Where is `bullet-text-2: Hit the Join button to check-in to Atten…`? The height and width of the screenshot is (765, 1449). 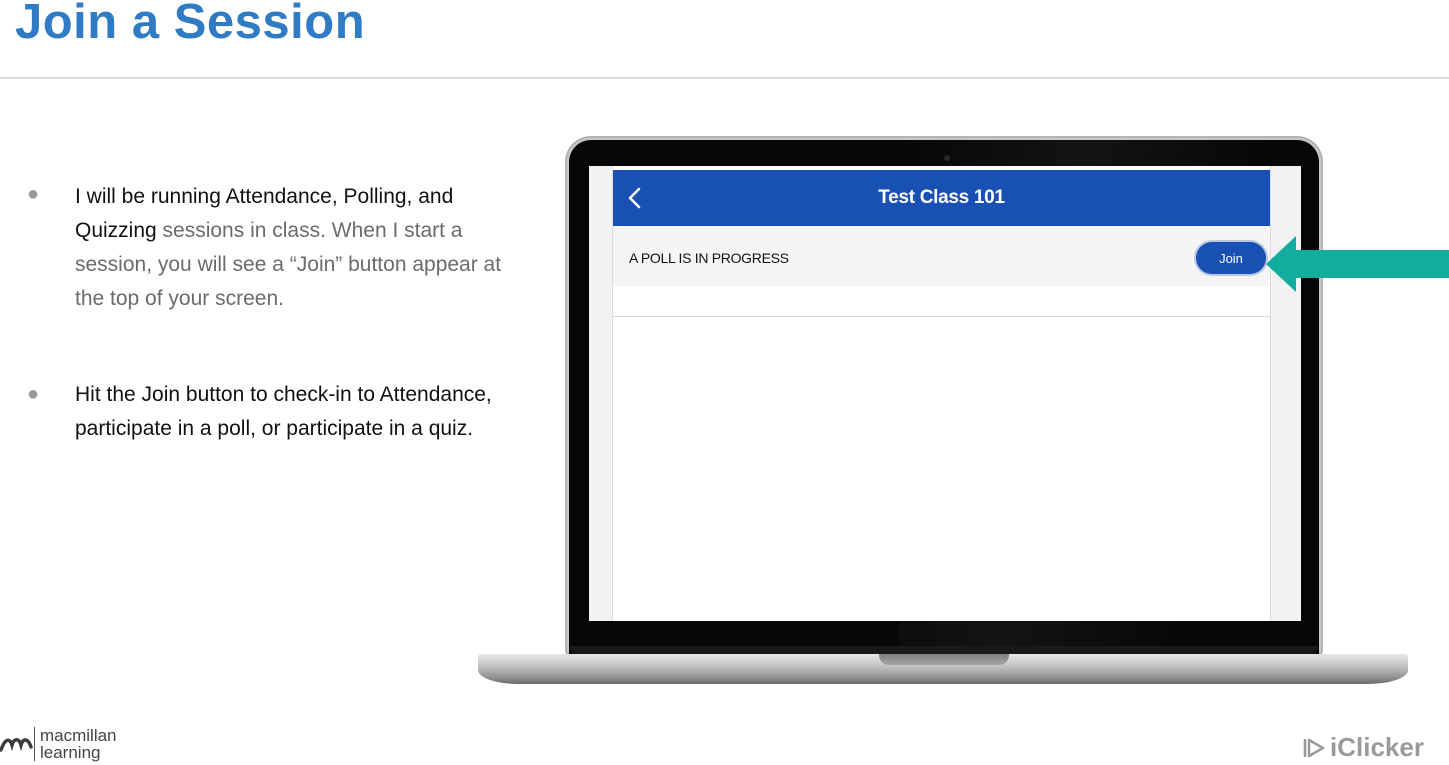 bullet-text-2: Hit the Join button to check-in to Atten… is located at coordinates (305, 412).